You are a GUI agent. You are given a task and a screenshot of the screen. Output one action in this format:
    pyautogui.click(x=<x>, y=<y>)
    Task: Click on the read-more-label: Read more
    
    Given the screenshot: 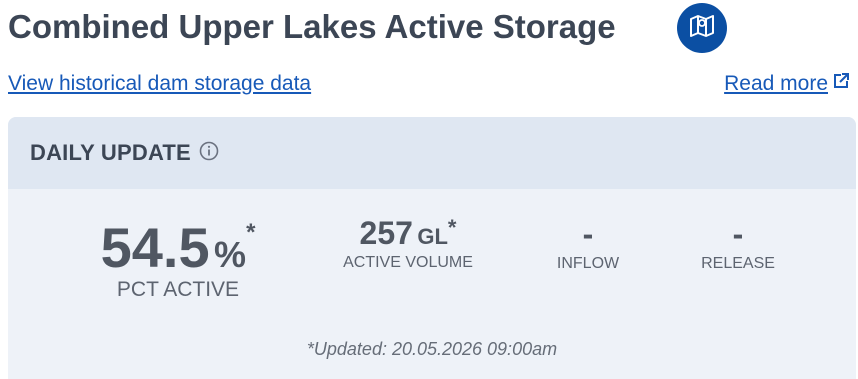 What is the action you would take?
    pyautogui.click(x=776, y=83)
    